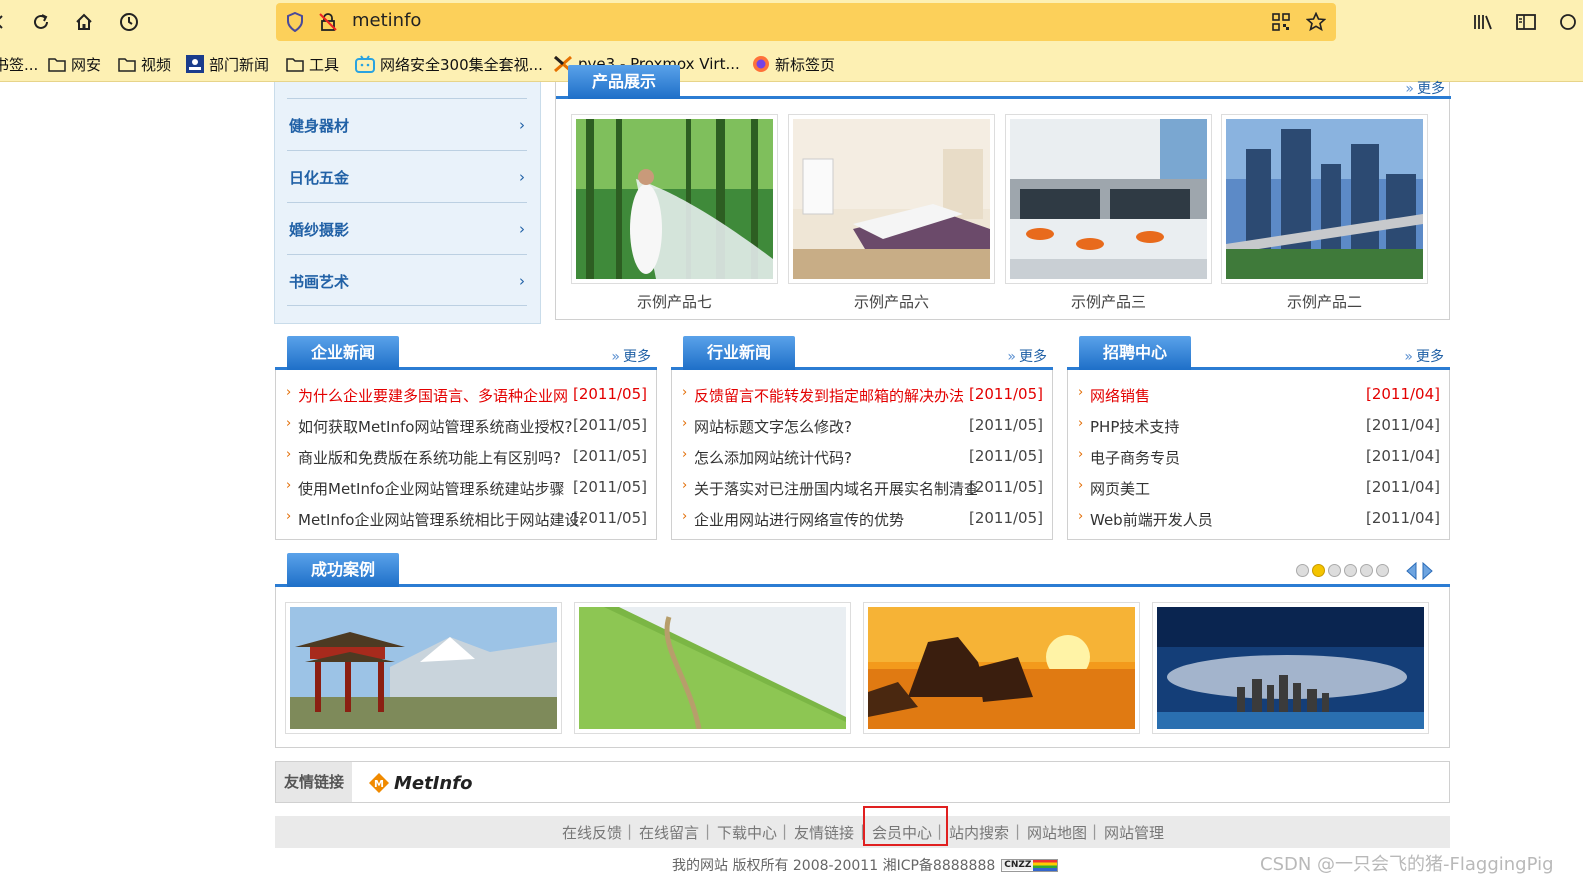 The height and width of the screenshot is (889, 1583). What do you see at coordinates (739, 353) in the screenshot?
I see `industry-news-tab: 行业新闻` at bounding box center [739, 353].